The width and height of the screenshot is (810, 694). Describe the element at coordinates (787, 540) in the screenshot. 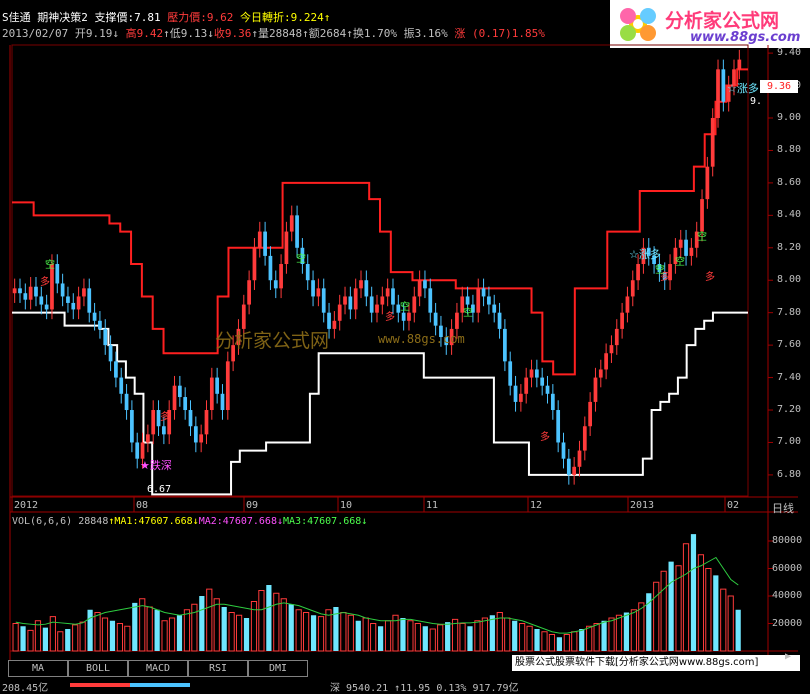

I see `volume-tick-label: 80000` at that location.